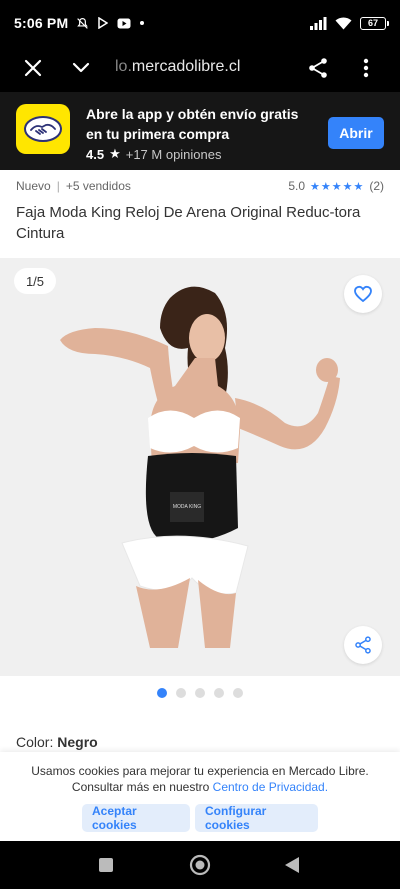 The image size is (400, 889). I want to click on star-icon: ★, so click(115, 153).